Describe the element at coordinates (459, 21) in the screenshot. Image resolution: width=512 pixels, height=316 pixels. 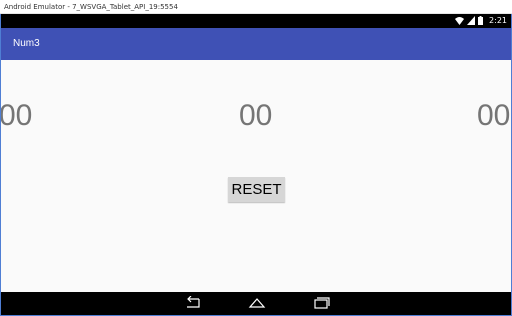
I see `wifi-icon` at that location.